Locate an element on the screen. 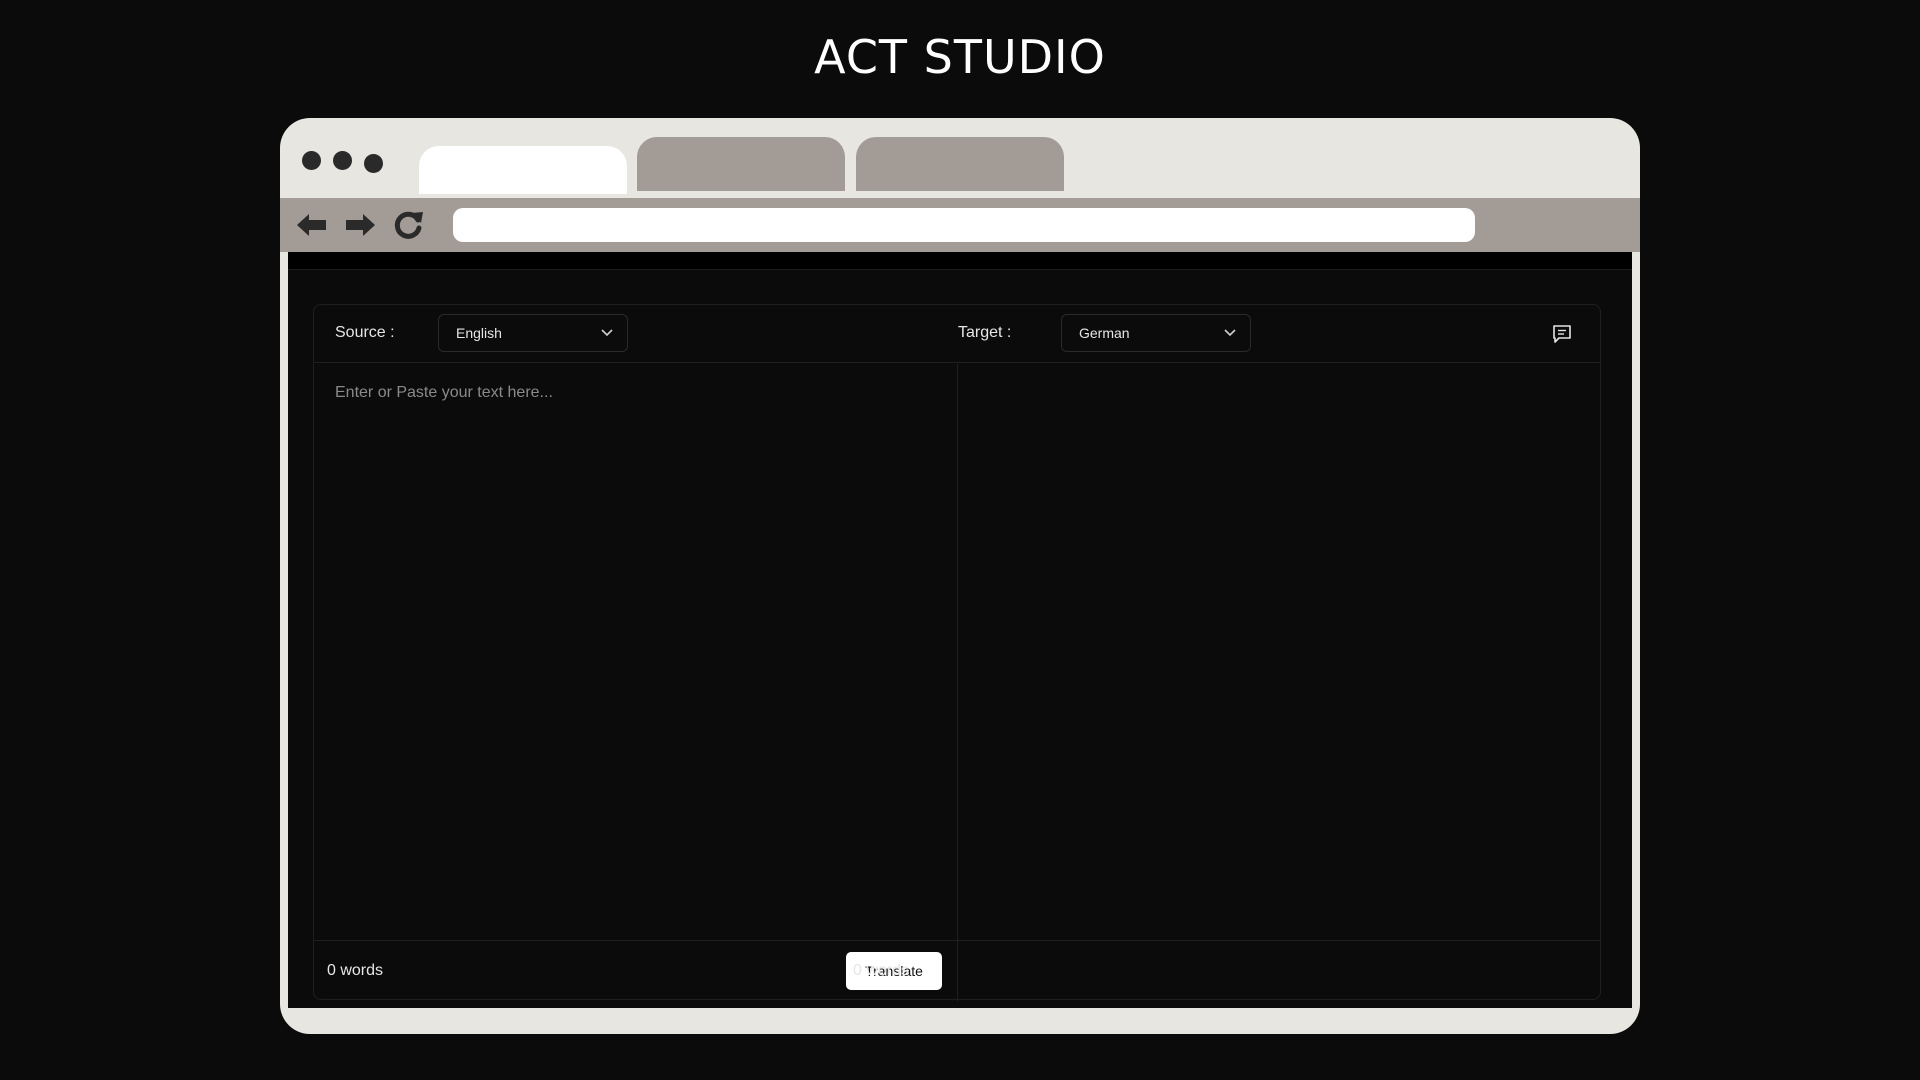 This screenshot has height=1080, width=1920. arrow-right-icon is located at coordinates (360, 225).